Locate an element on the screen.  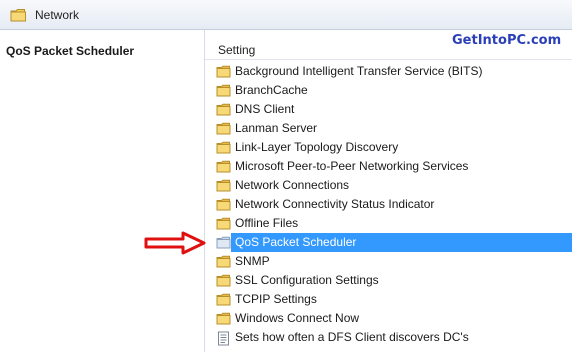
breadcrumb-label: Network is located at coordinates (57, 15).